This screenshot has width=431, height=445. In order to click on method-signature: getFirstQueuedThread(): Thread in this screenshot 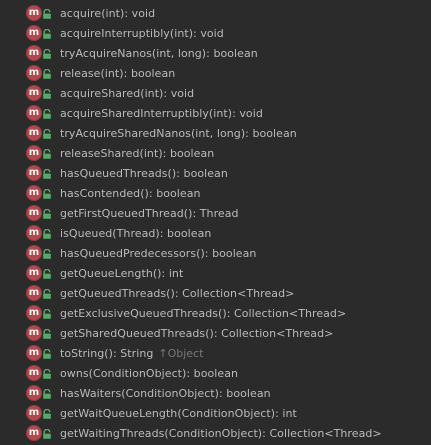, I will do `click(149, 213)`.